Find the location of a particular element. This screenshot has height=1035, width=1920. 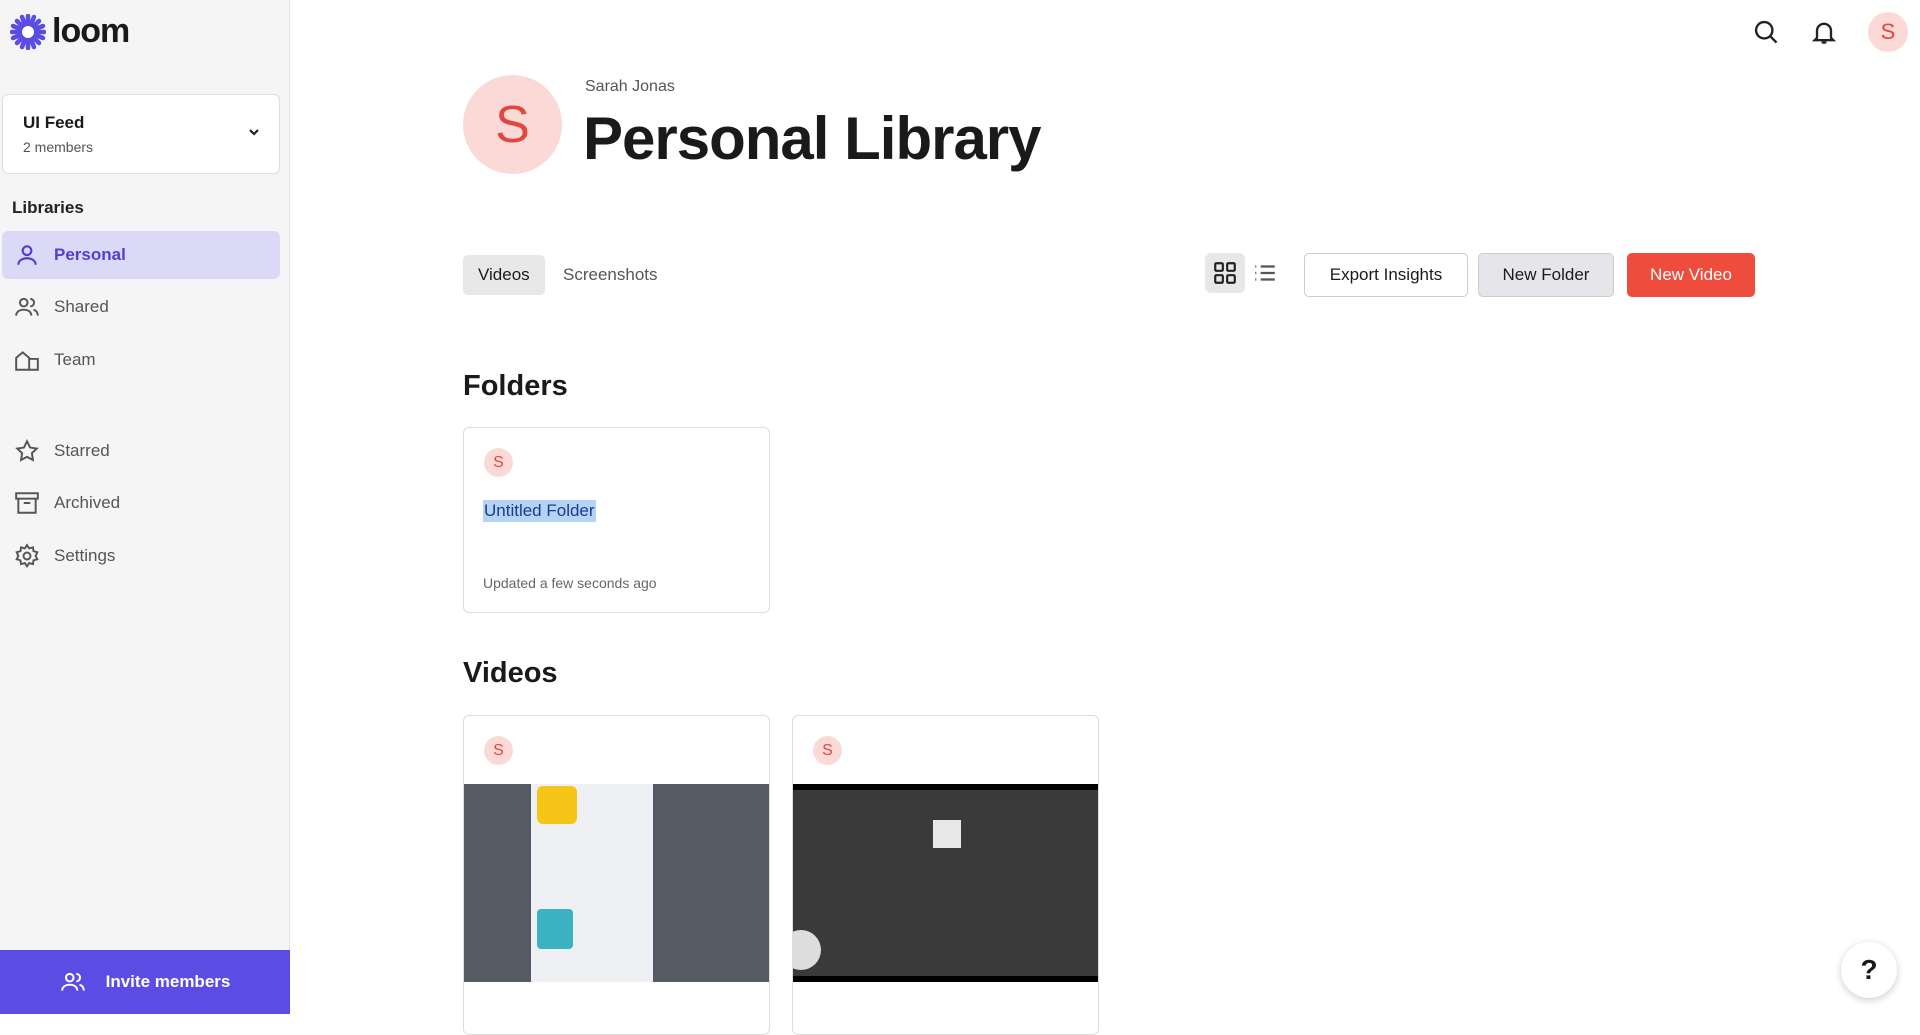

folder-name: Untitled Folder is located at coordinates (539, 511).